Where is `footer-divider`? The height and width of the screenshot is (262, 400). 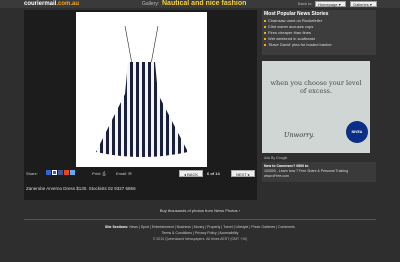
footer-divider is located at coordinates (200, 219).